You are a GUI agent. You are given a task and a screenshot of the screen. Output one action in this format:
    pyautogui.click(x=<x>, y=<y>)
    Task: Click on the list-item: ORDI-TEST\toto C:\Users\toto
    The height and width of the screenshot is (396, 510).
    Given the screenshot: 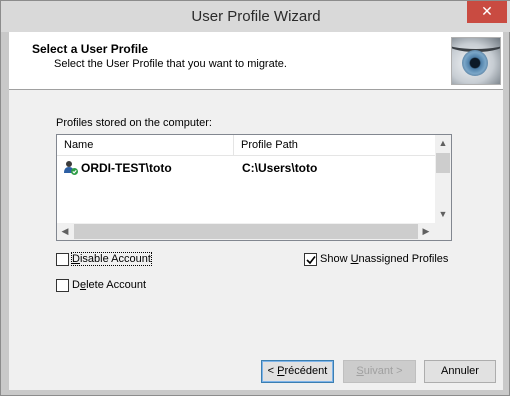 What is the action you would take?
    pyautogui.click(x=246, y=168)
    